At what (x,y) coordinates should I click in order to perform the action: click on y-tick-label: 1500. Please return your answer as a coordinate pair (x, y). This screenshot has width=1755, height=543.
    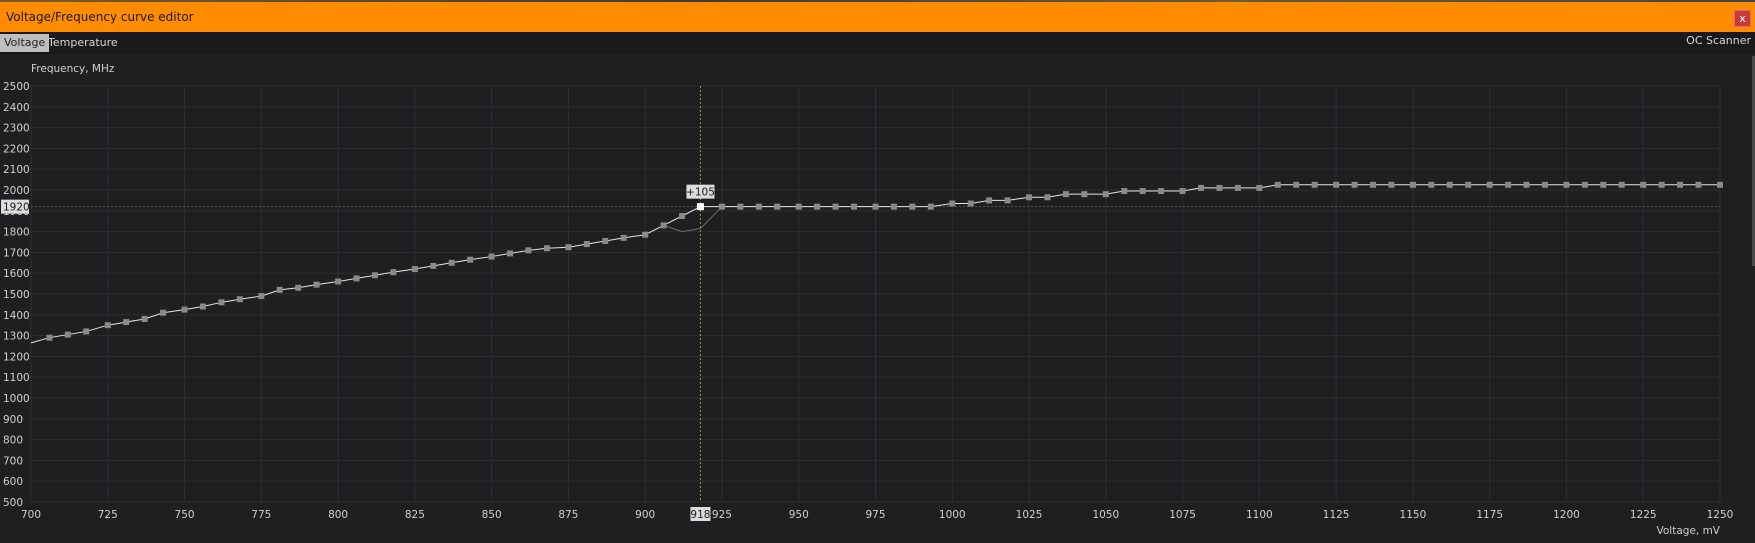
    Looking at the image, I should click on (16, 295).